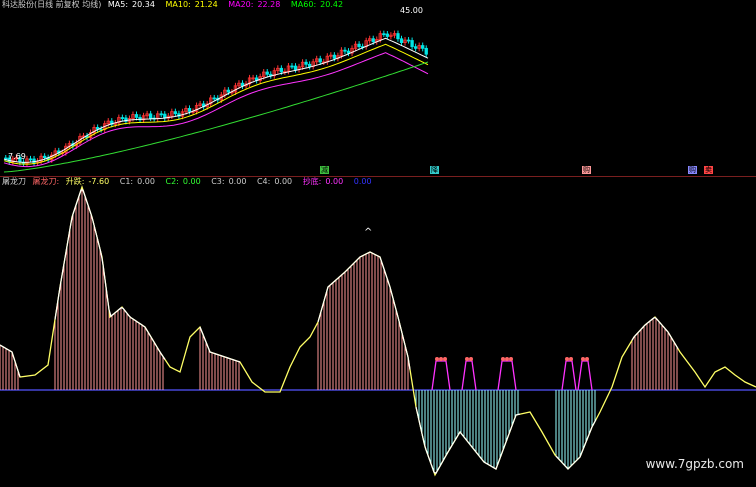 The width and height of the screenshot is (756, 487). What do you see at coordinates (708, 170) in the screenshot?
I see `signal-marker-sell: 卖` at bounding box center [708, 170].